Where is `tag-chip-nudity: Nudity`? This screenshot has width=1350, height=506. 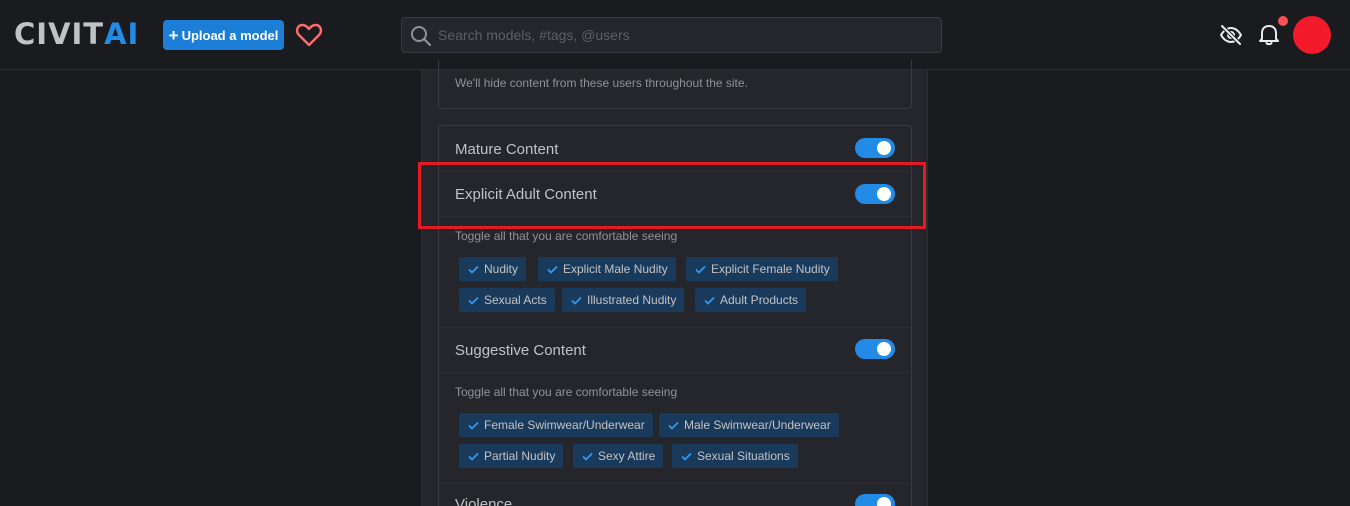
tag-chip-nudity: Nudity is located at coordinates (493, 269).